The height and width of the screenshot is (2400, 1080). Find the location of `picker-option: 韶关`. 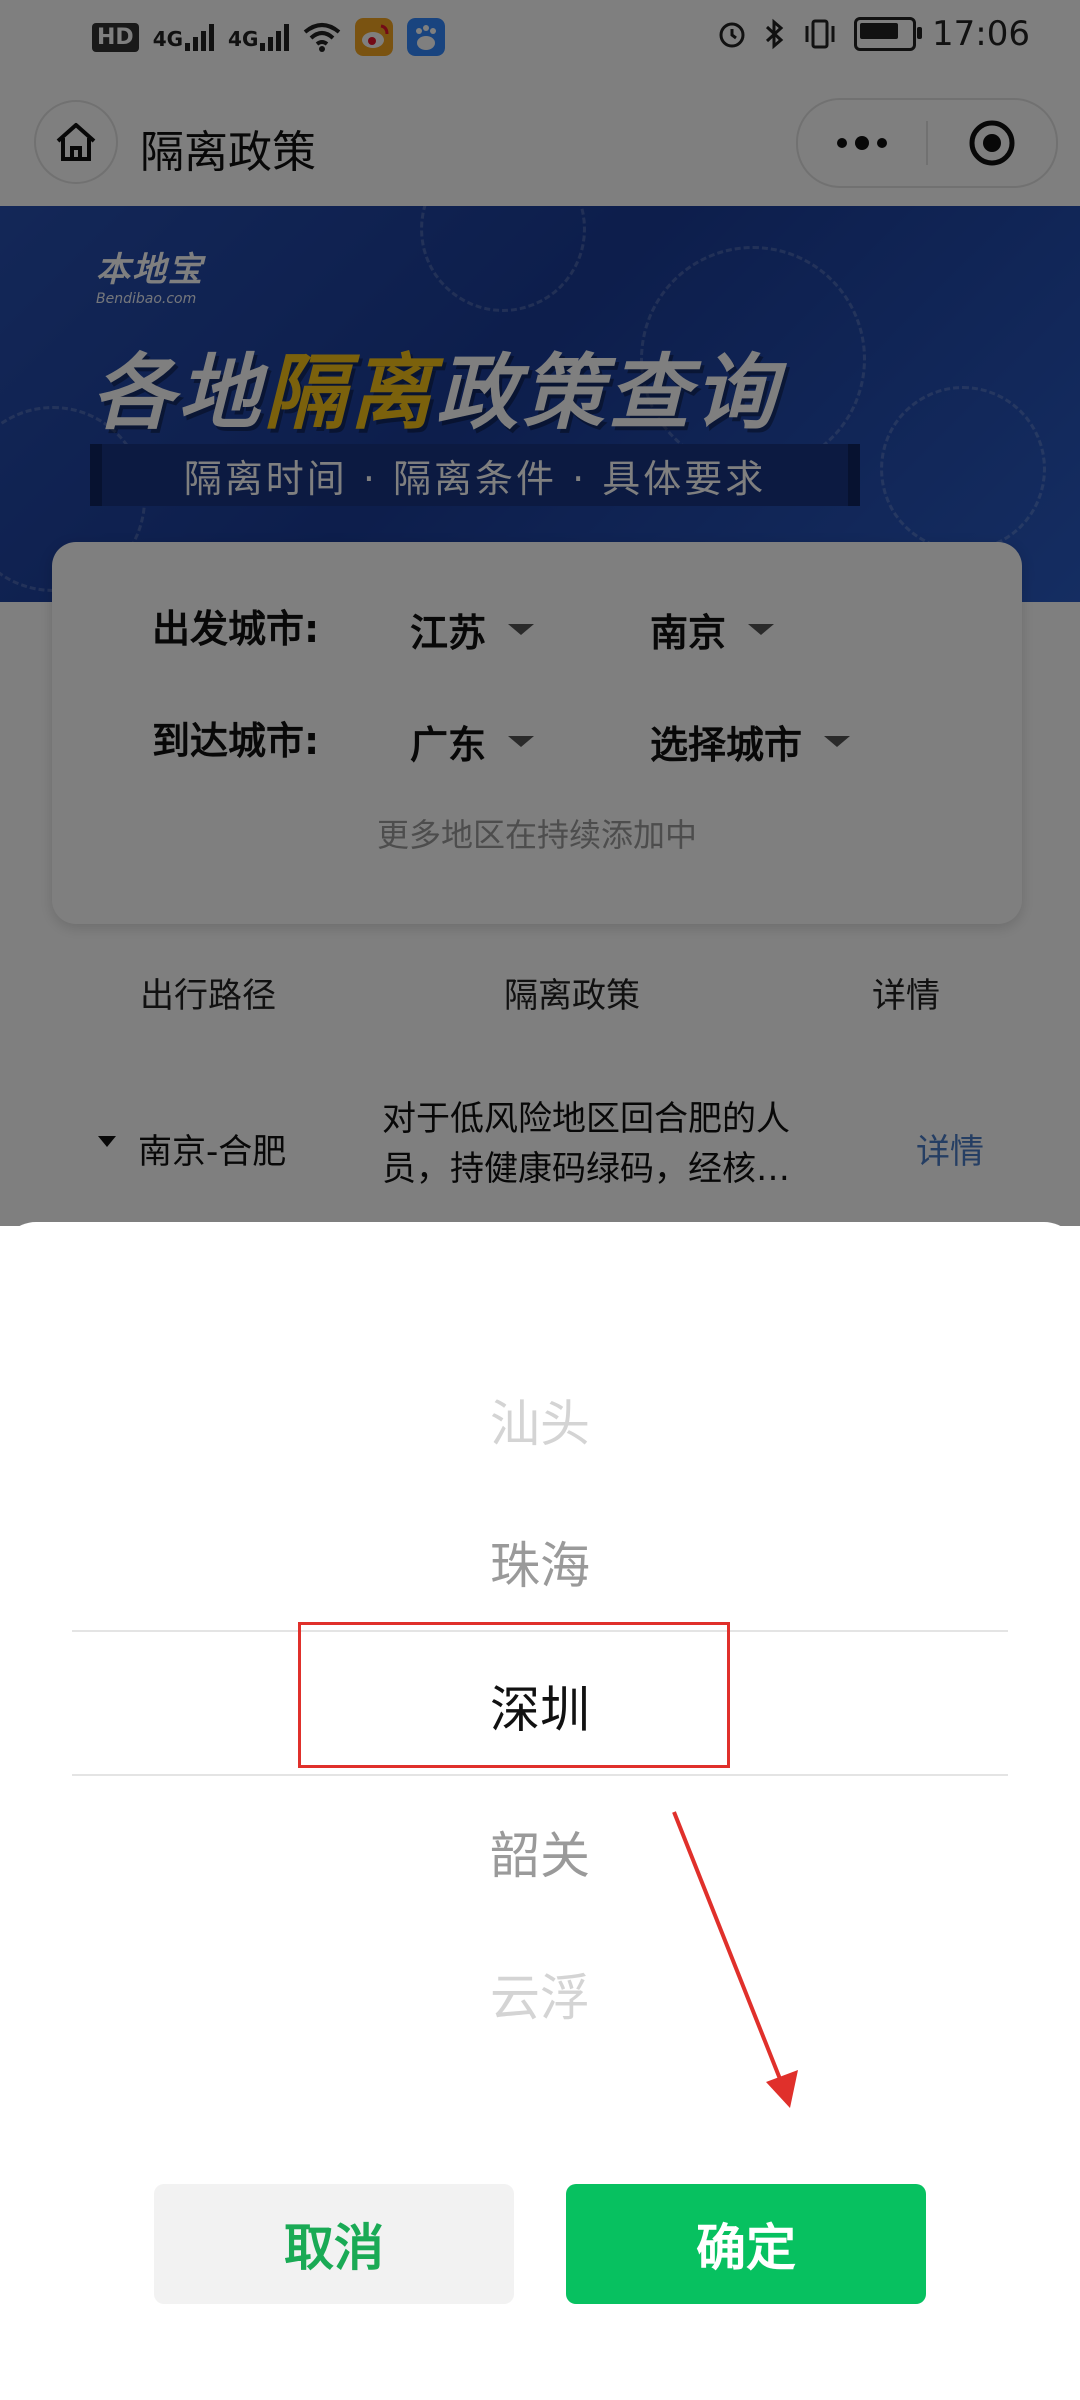

picker-option: 韶关 is located at coordinates (540, 1852).